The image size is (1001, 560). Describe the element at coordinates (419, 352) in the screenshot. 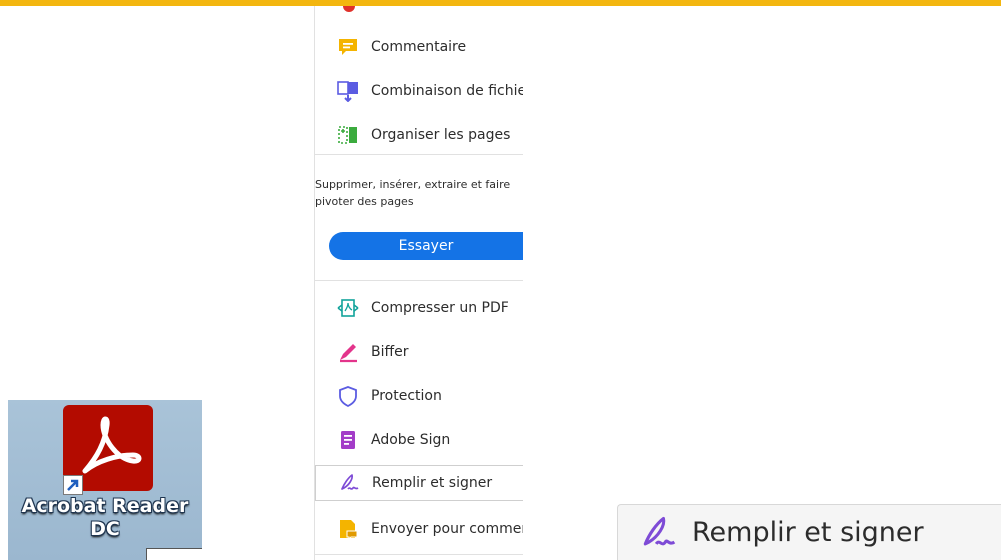

I see `tool-redact: Biffer` at that location.